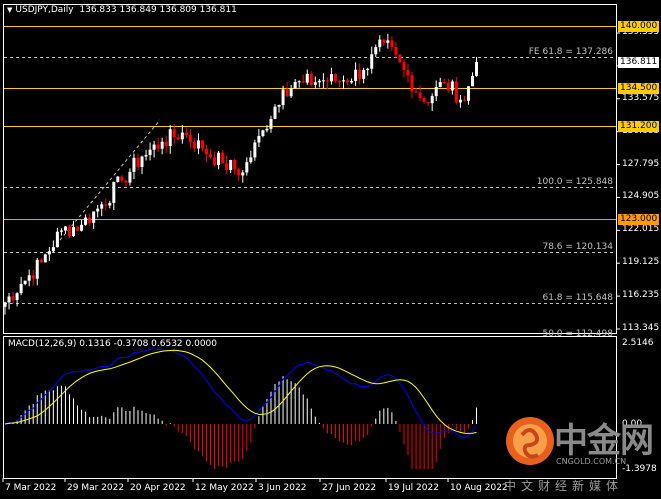  What do you see at coordinates (639, 62) in the screenshot?
I see `current-price-tag: 136.811` at bounding box center [639, 62].